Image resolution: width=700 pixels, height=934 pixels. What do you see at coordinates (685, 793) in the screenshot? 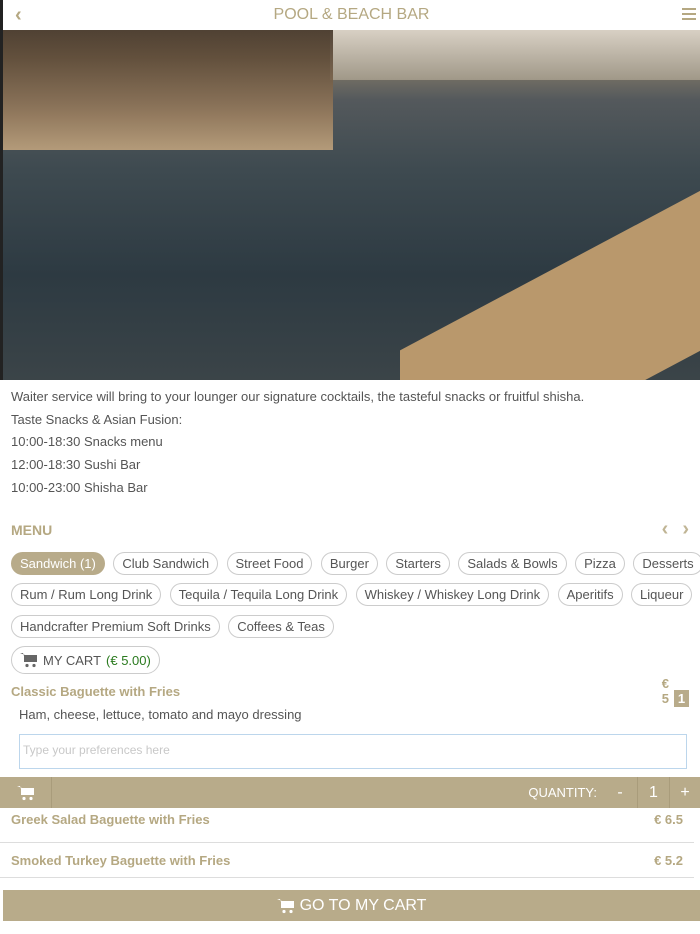
I see `increase-quantity-button: +` at bounding box center [685, 793].